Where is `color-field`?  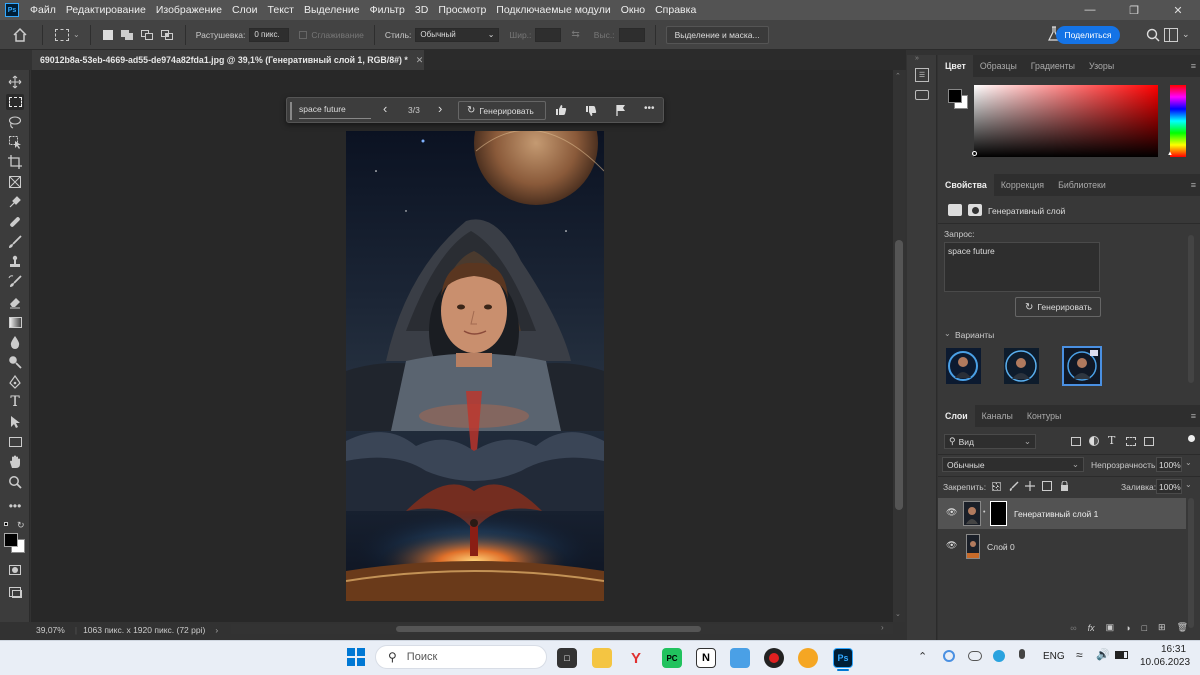 color-field is located at coordinates (1066, 121).